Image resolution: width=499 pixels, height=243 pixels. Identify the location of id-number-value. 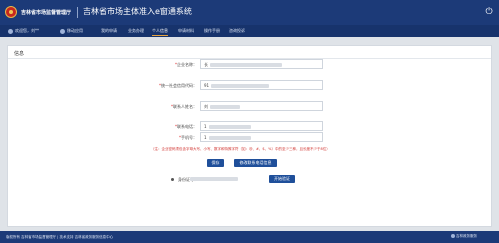
(214, 179).